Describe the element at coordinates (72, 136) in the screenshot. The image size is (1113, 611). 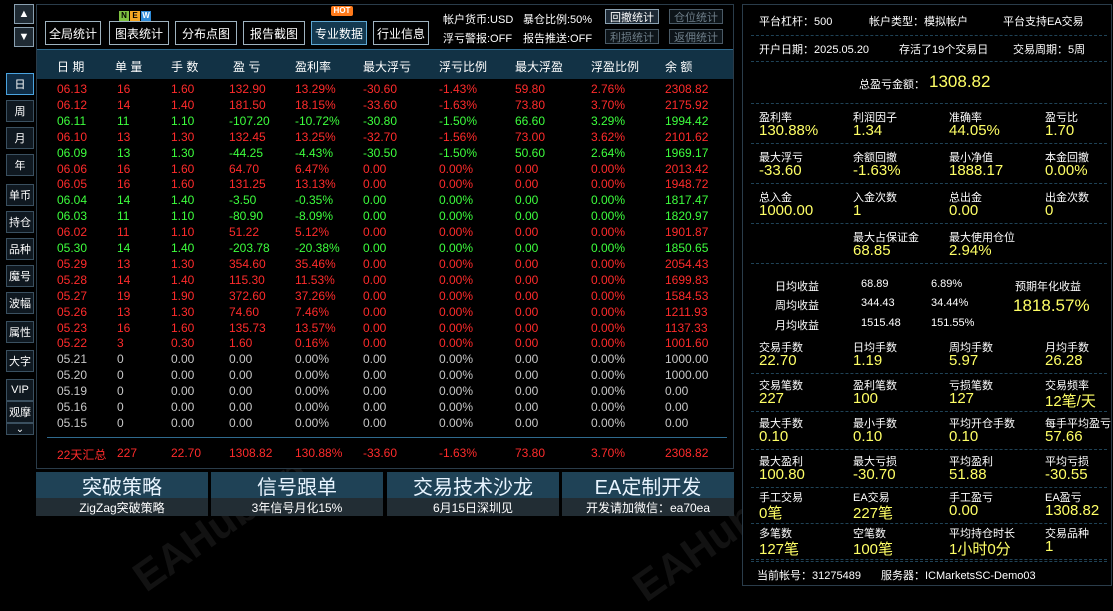
I see `cell-date: 06.10` at that location.